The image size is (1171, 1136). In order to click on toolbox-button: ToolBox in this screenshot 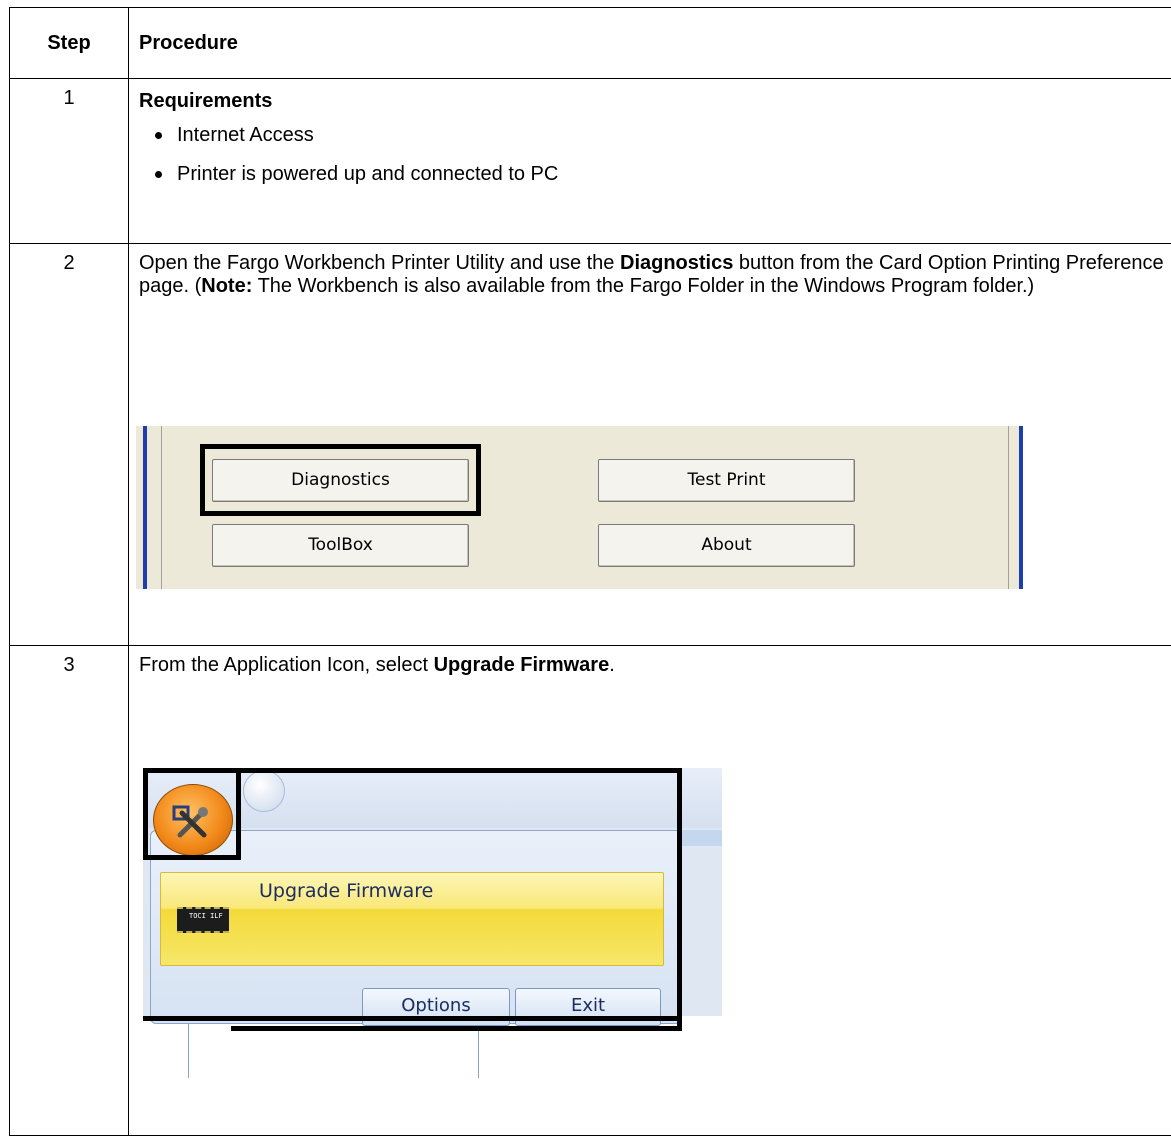, I will do `click(340, 545)`.